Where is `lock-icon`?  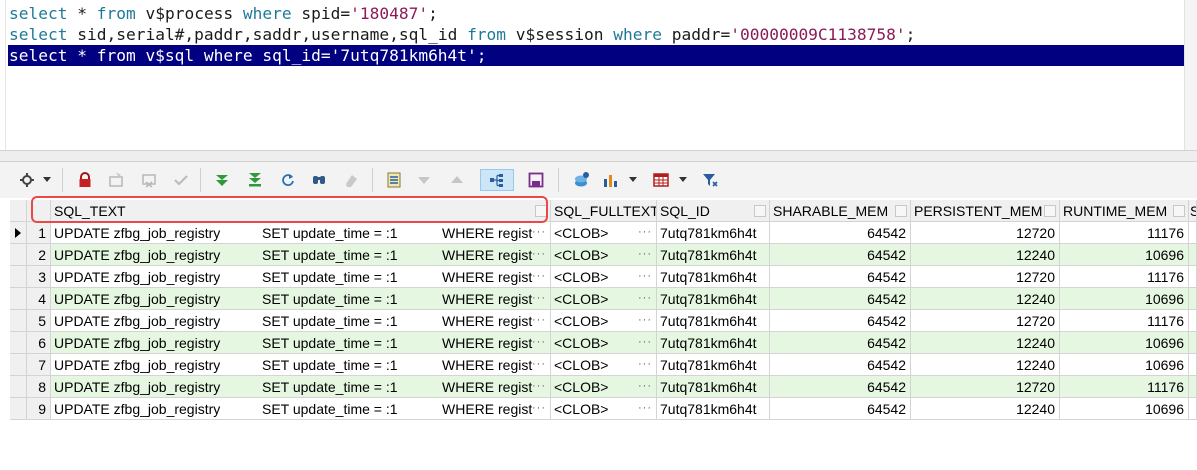 lock-icon is located at coordinates (85, 180).